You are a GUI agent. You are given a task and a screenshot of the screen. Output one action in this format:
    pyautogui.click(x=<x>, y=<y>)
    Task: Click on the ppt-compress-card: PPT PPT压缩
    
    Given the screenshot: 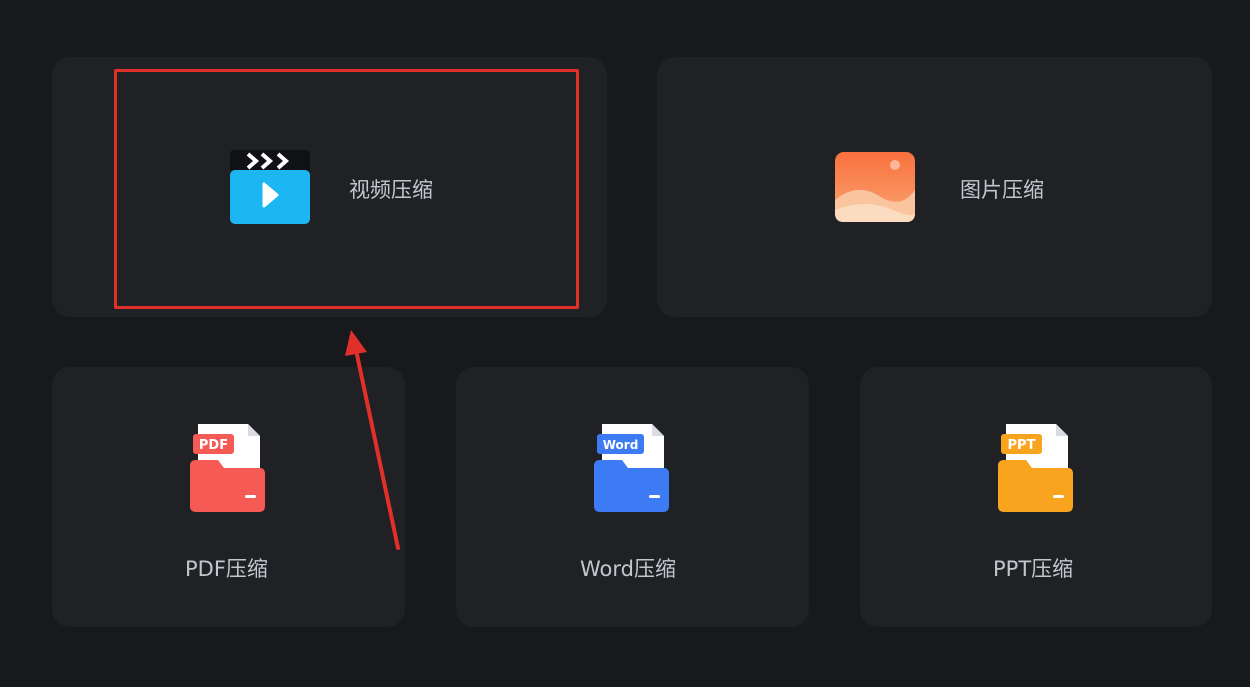 What is the action you would take?
    pyautogui.click(x=1036, y=497)
    